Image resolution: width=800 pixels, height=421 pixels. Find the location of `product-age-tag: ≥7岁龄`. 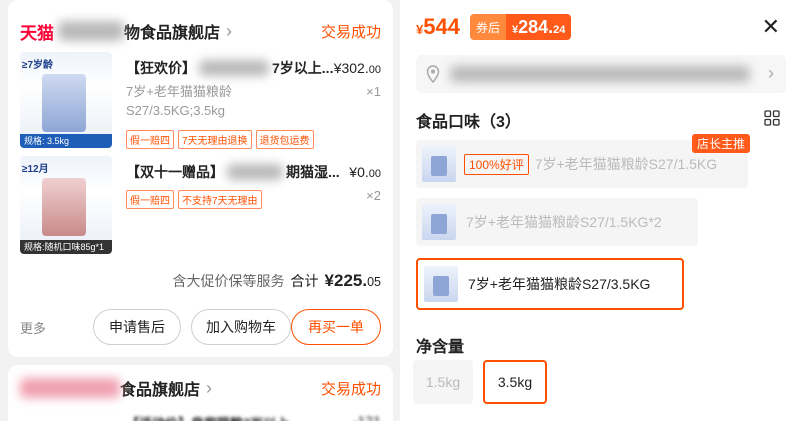

product-age-tag: ≥7岁龄 is located at coordinates (38, 65).